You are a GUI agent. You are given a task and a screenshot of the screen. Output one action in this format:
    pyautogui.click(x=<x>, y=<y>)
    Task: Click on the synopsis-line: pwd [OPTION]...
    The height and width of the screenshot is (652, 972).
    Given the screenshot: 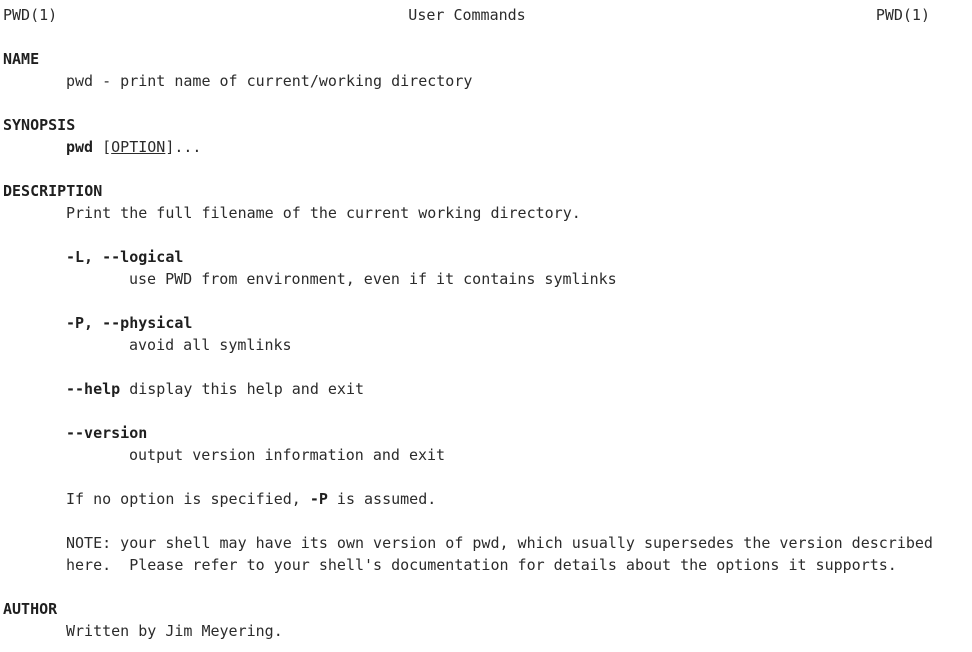 What is the action you would take?
    pyautogui.click(x=133, y=147)
    